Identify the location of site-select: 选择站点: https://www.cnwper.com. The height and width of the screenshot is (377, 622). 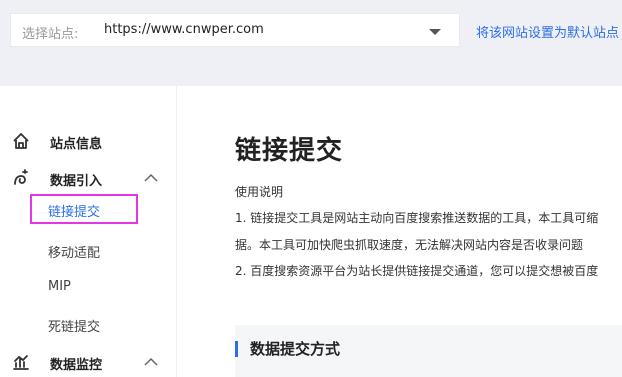
(235, 30).